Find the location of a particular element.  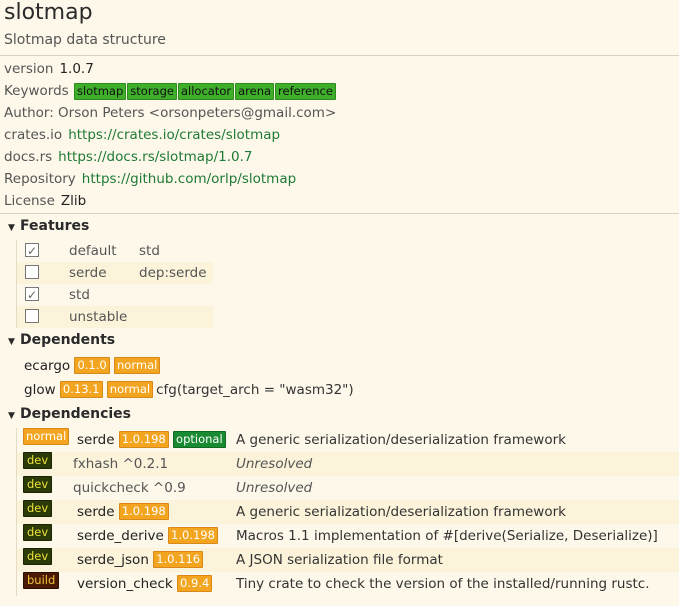

docs-label: docs.rs is located at coordinates (28, 157).